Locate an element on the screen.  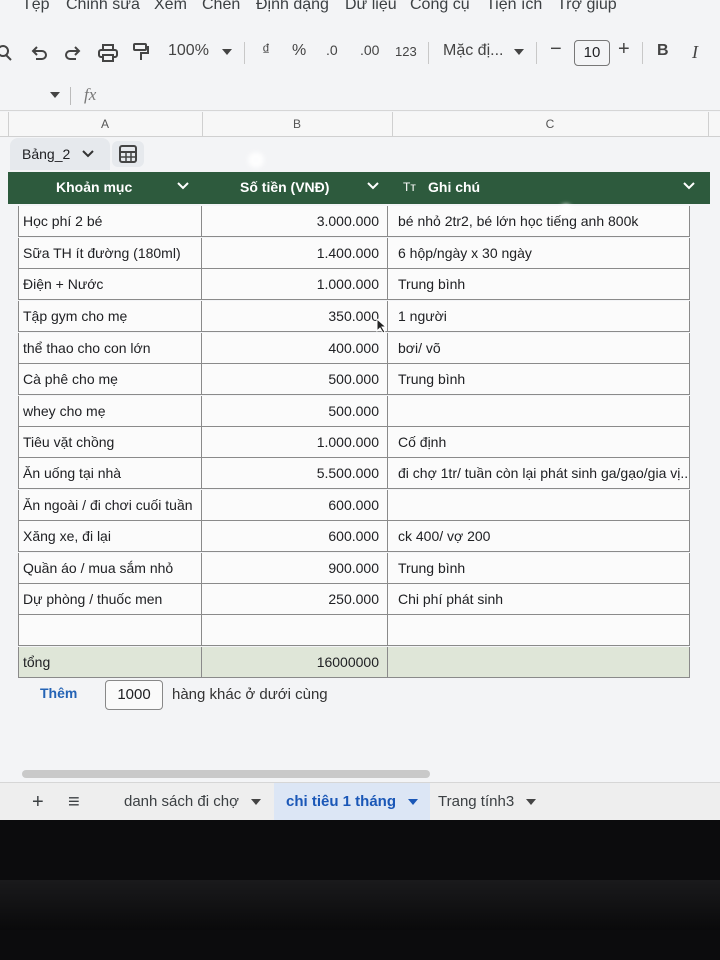
cell-khoan-muc: Dự phòng / thuốc men is located at coordinates (110, 599).